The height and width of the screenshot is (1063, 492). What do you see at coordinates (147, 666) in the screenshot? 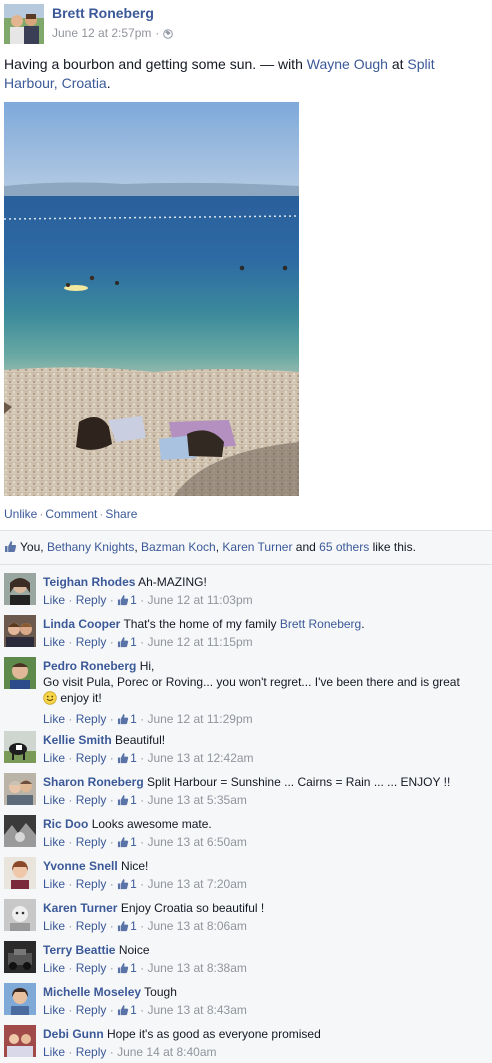
I see `comment-text: Hi,` at bounding box center [147, 666].